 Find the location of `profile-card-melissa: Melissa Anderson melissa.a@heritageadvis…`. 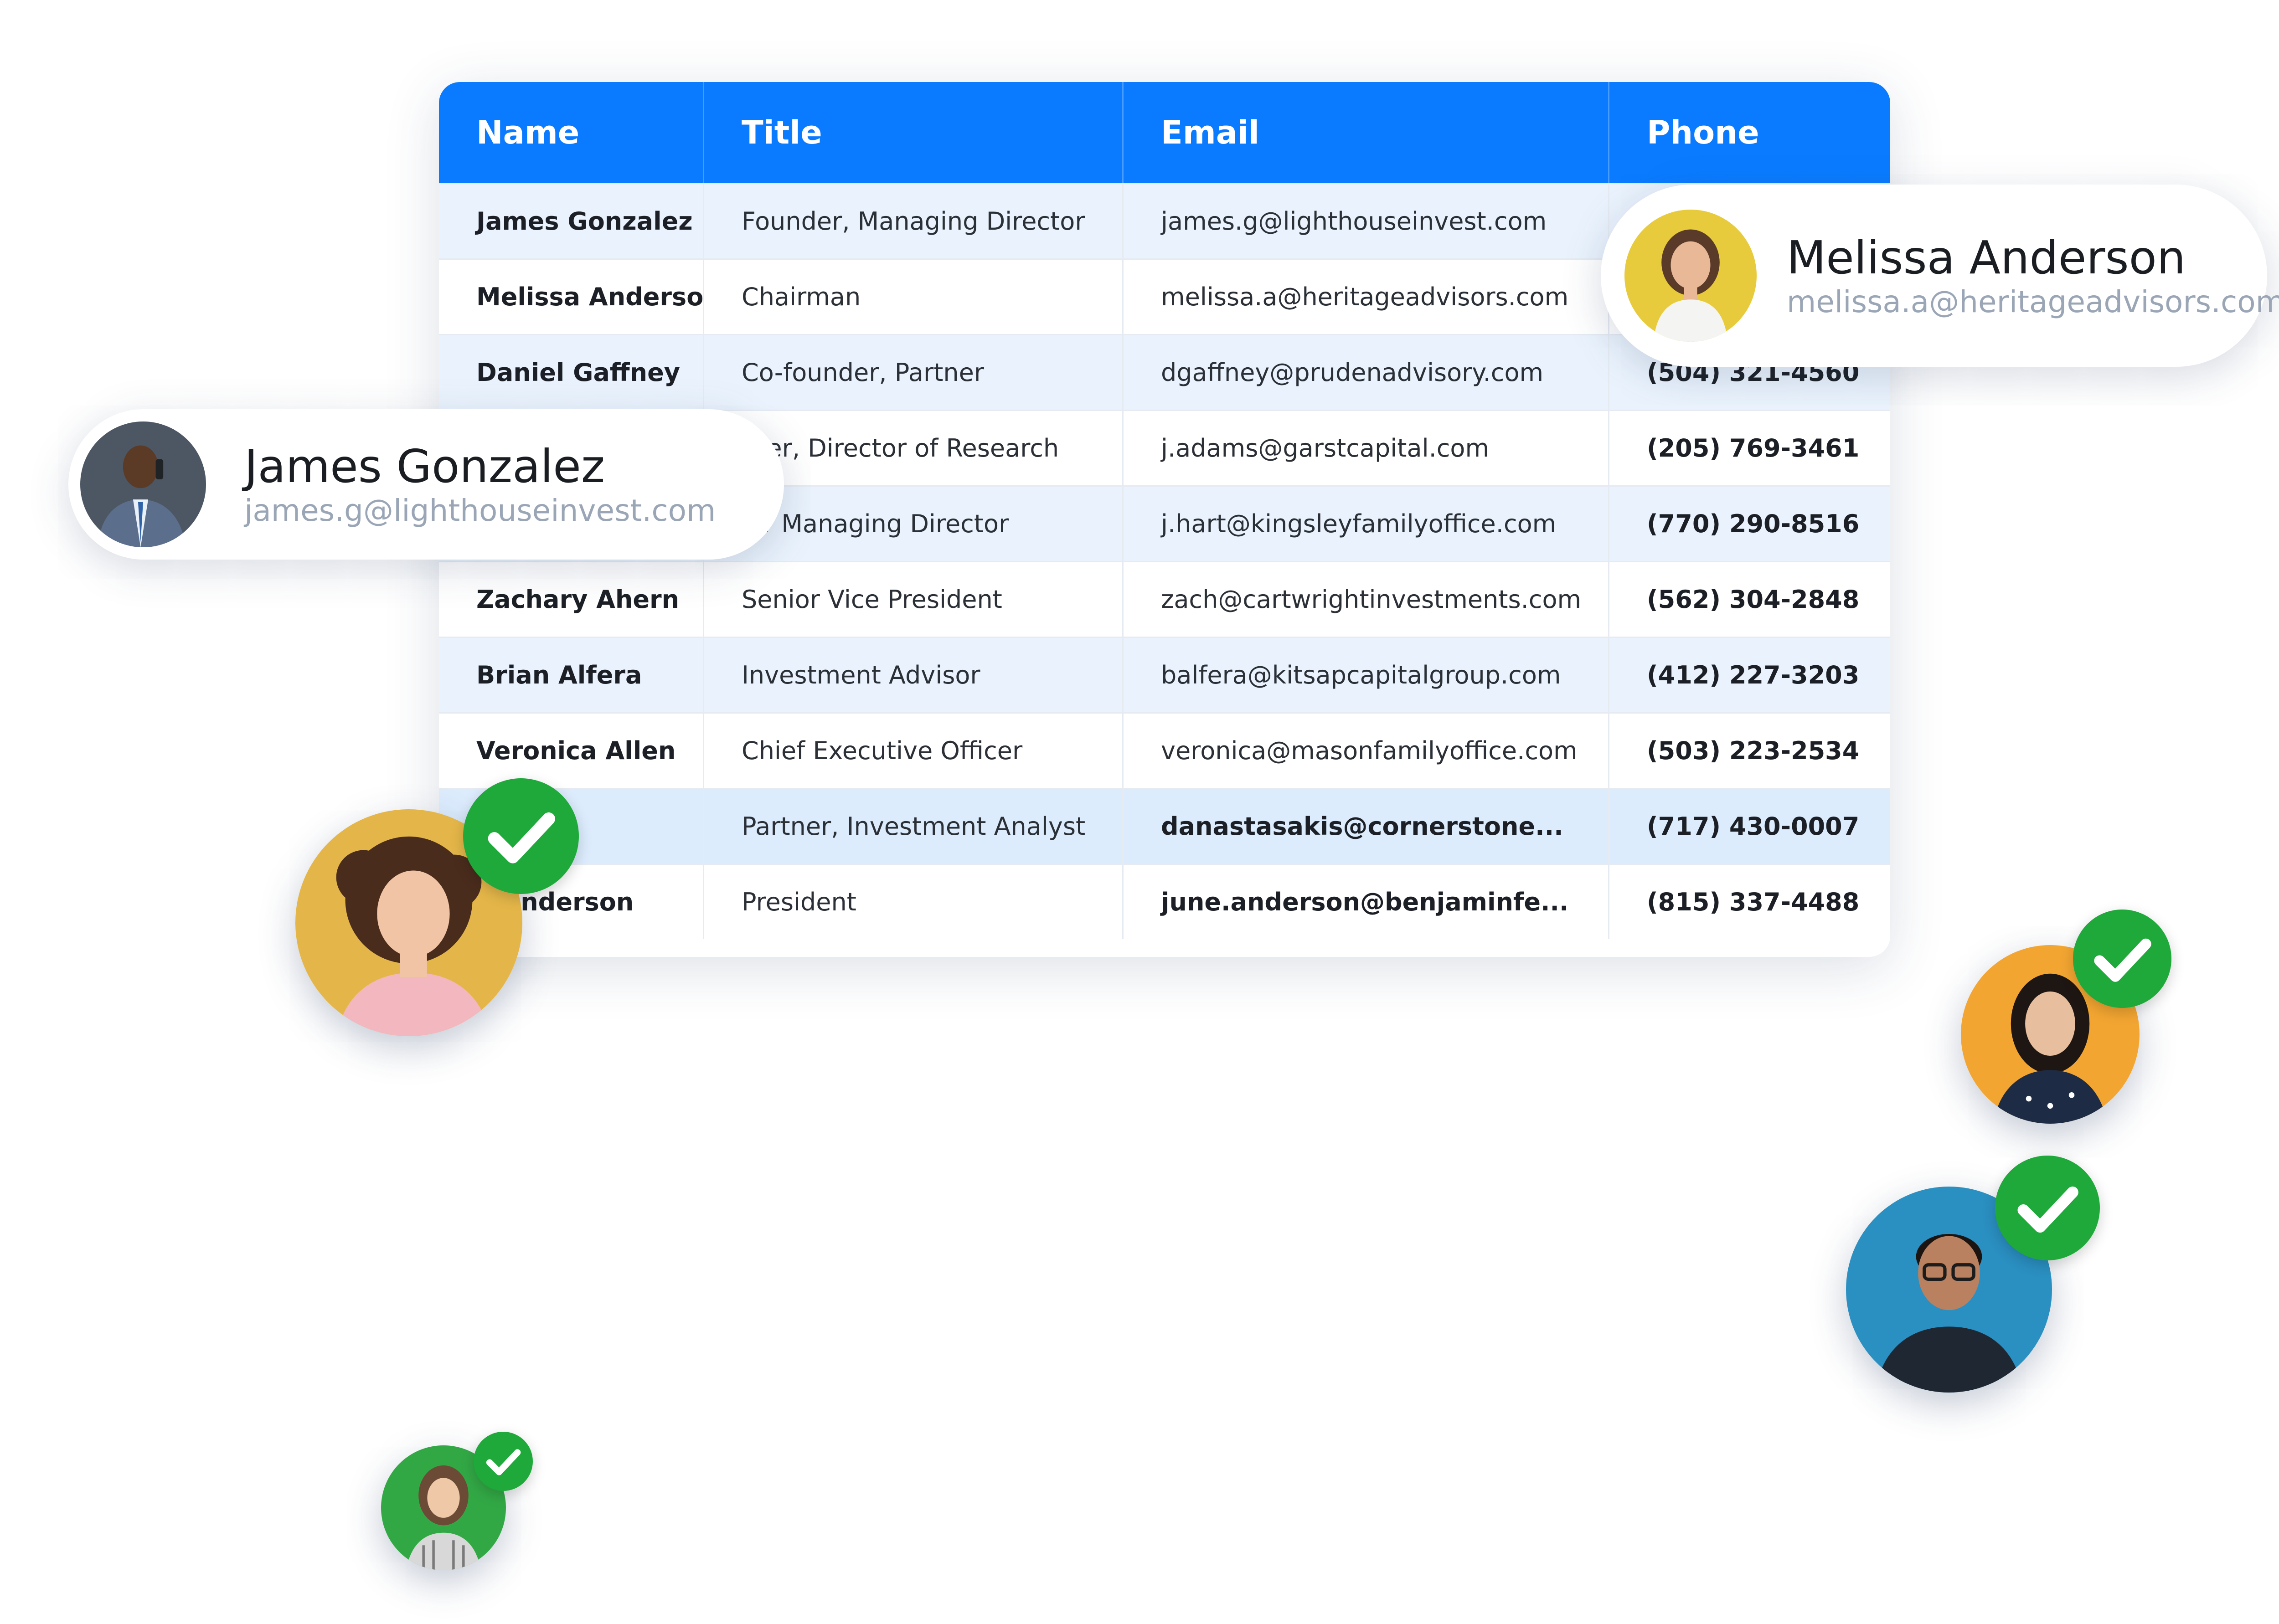

profile-card-melissa: Melissa Anderson melissa.a@heritageadvis… is located at coordinates (1940, 276).